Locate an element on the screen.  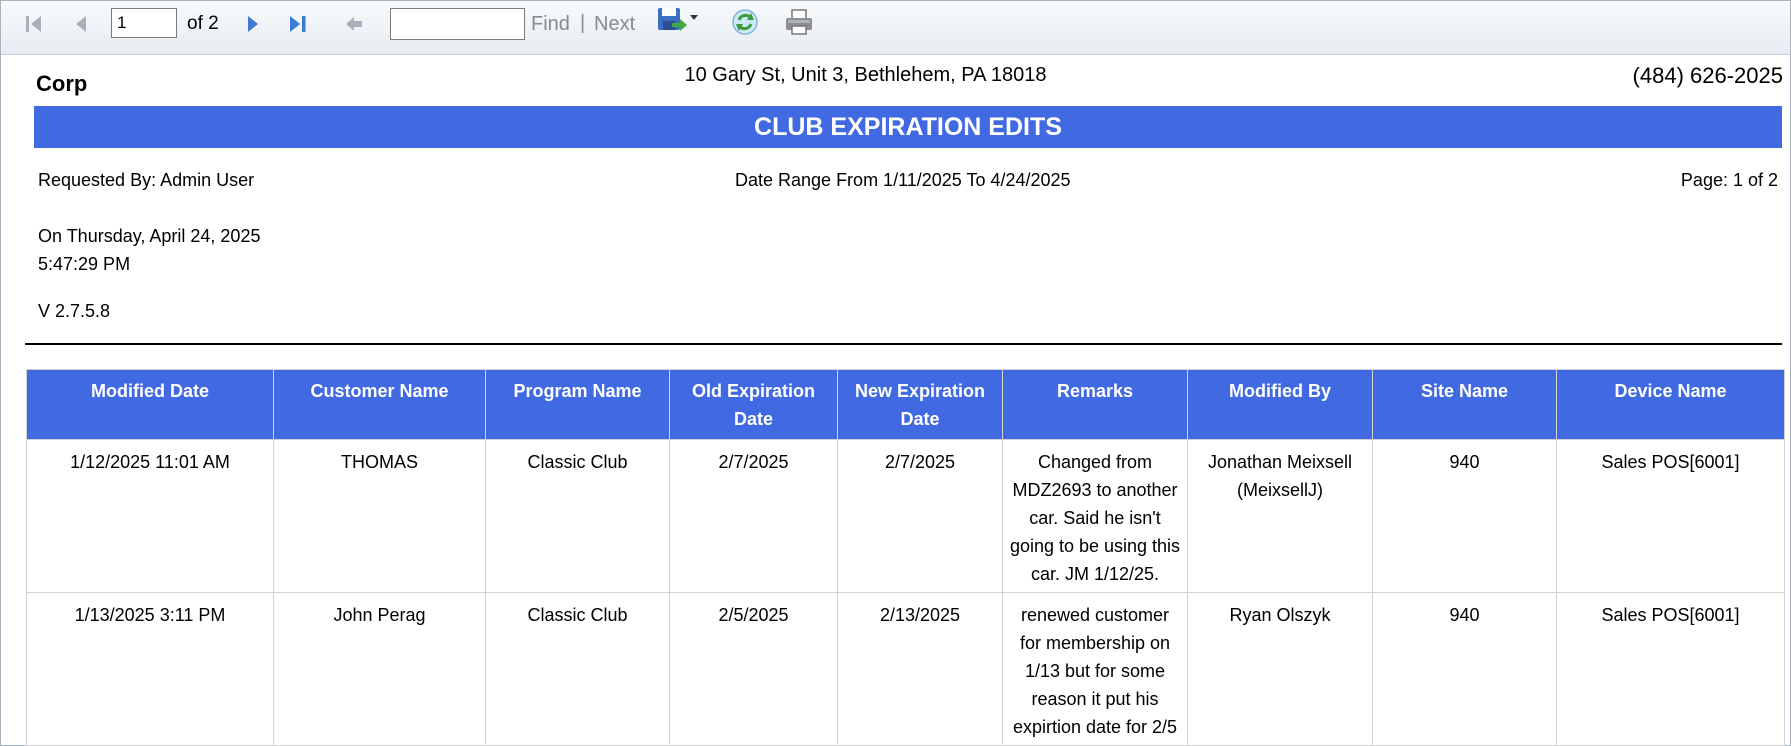
run-time: 5:47:29 PM is located at coordinates (84, 264).